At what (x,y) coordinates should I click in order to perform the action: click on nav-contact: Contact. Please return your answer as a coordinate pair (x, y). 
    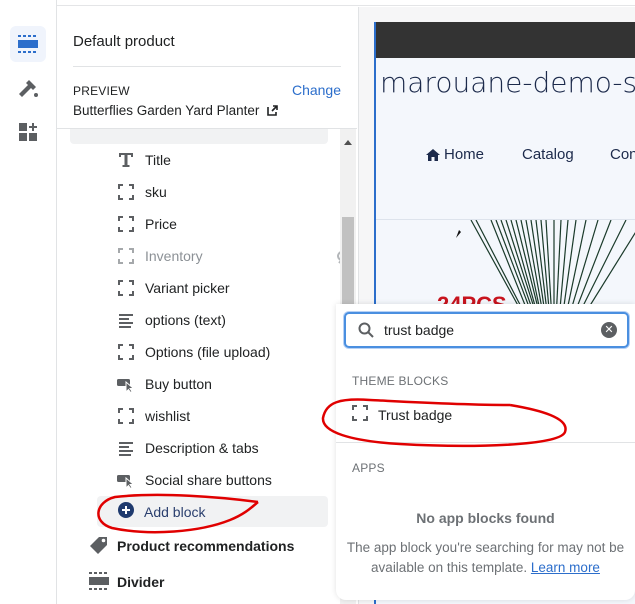
    Looking at the image, I should click on (622, 154).